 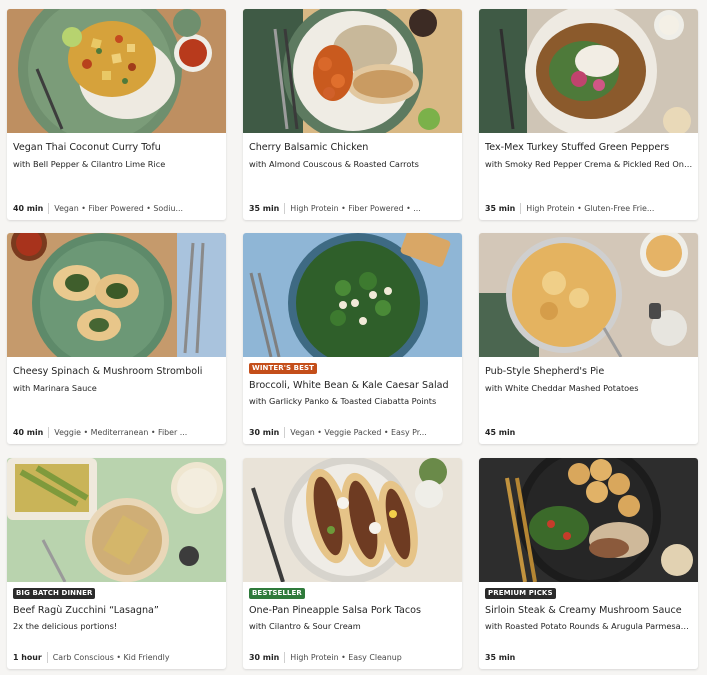 What do you see at coordinates (305, 626) in the screenshot?
I see `recipe-subtitle: with Cilantro & Sour Cream` at bounding box center [305, 626].